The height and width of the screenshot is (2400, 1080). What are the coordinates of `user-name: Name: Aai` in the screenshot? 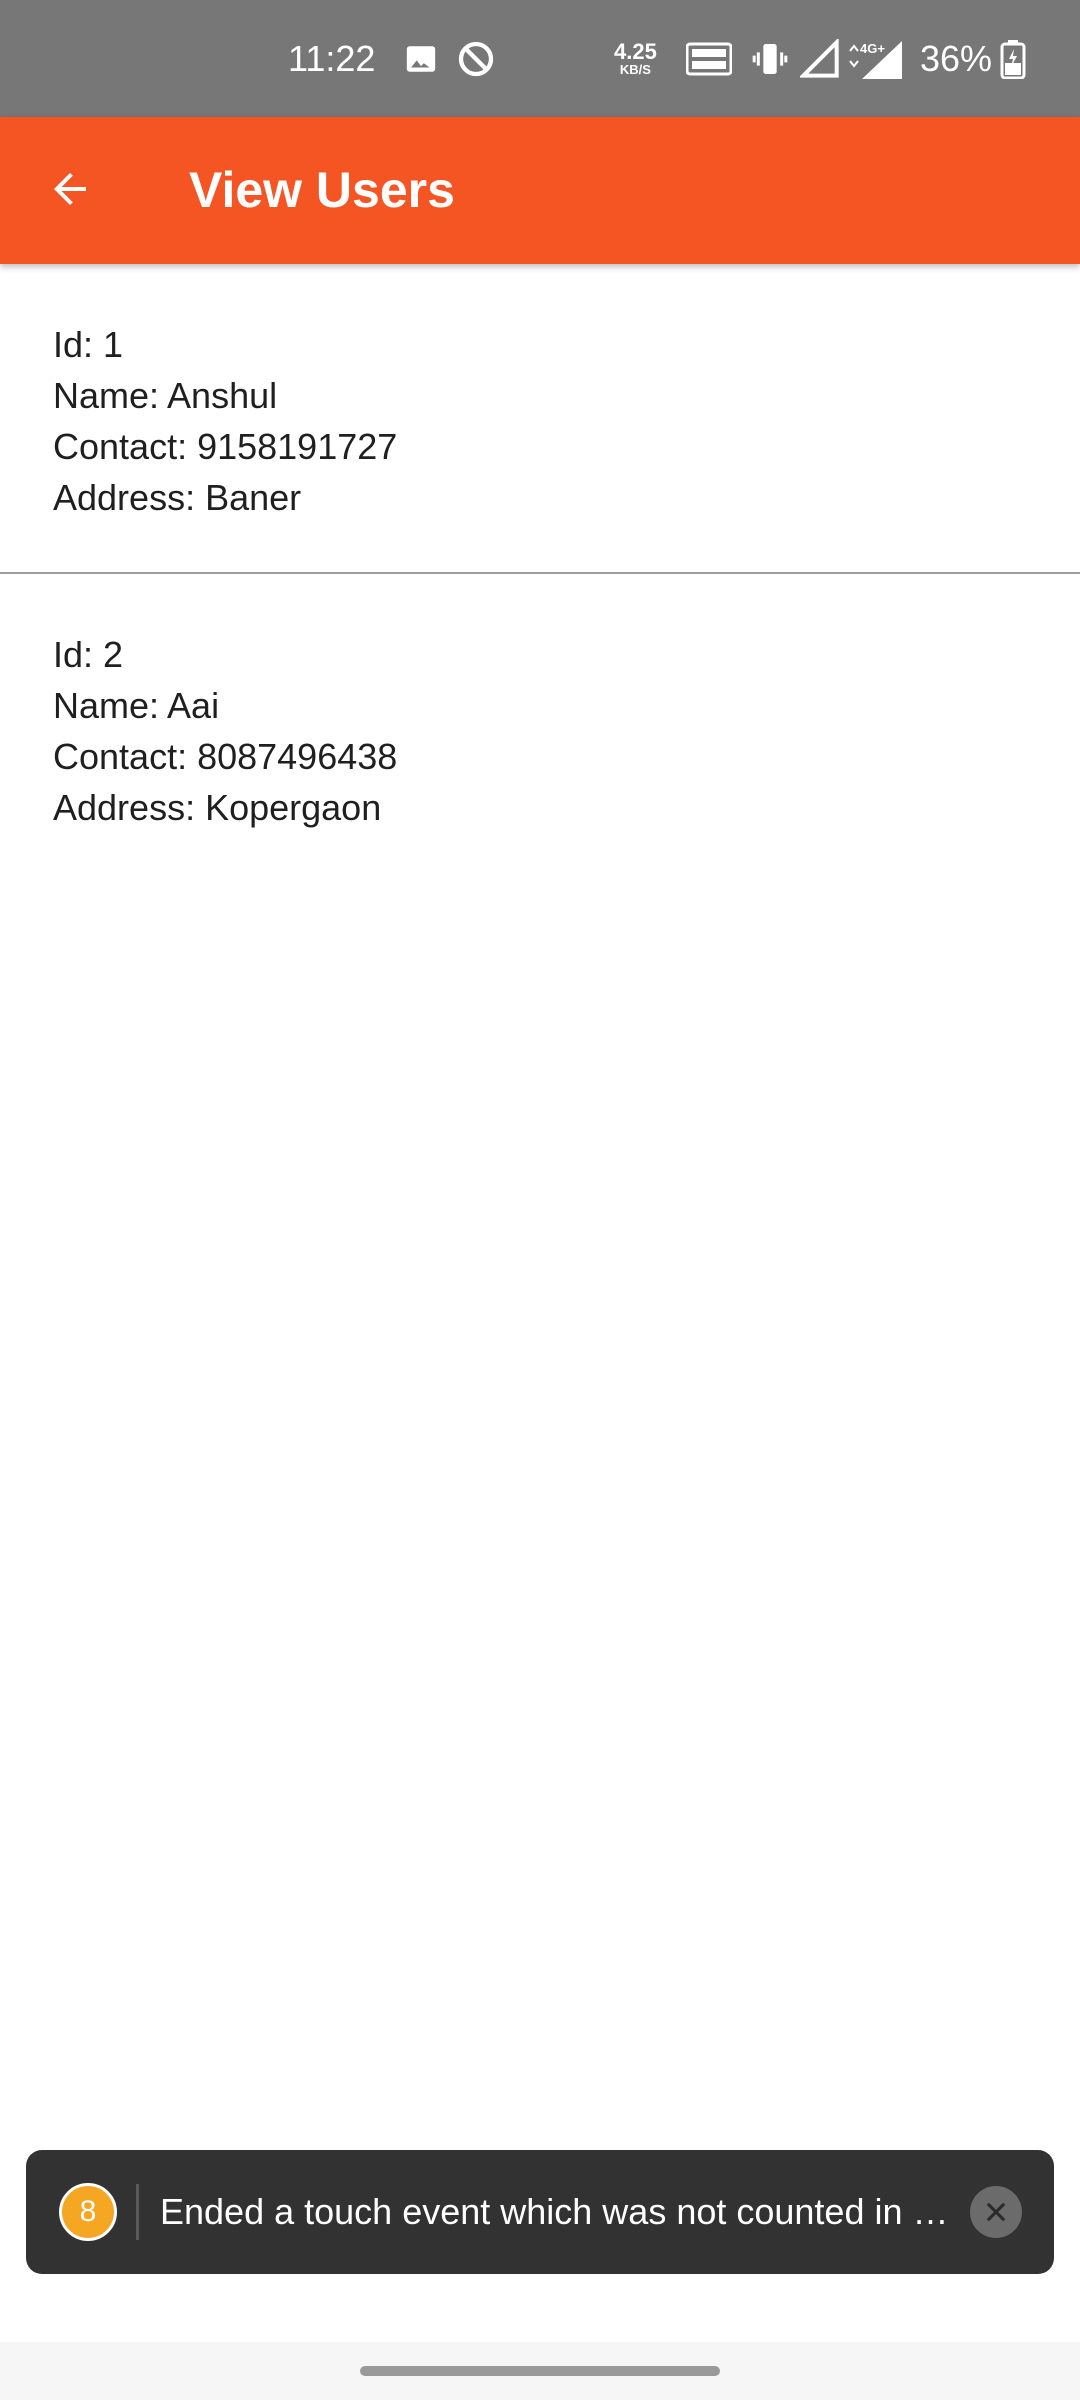 It's located at (136, 705).